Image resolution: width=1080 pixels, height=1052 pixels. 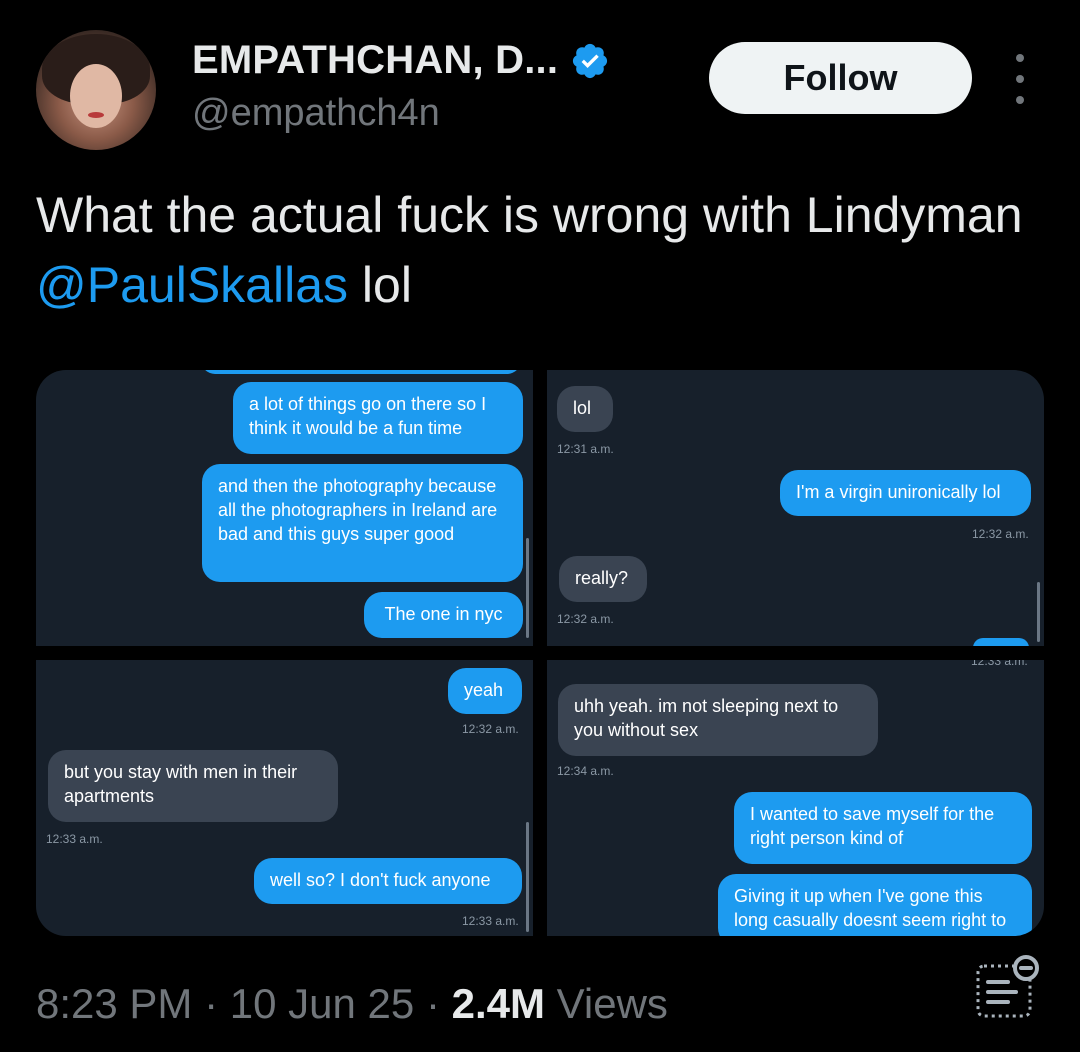 I want to click on tweet-date: 10 Jun 25, so click(x=322, y=1003).